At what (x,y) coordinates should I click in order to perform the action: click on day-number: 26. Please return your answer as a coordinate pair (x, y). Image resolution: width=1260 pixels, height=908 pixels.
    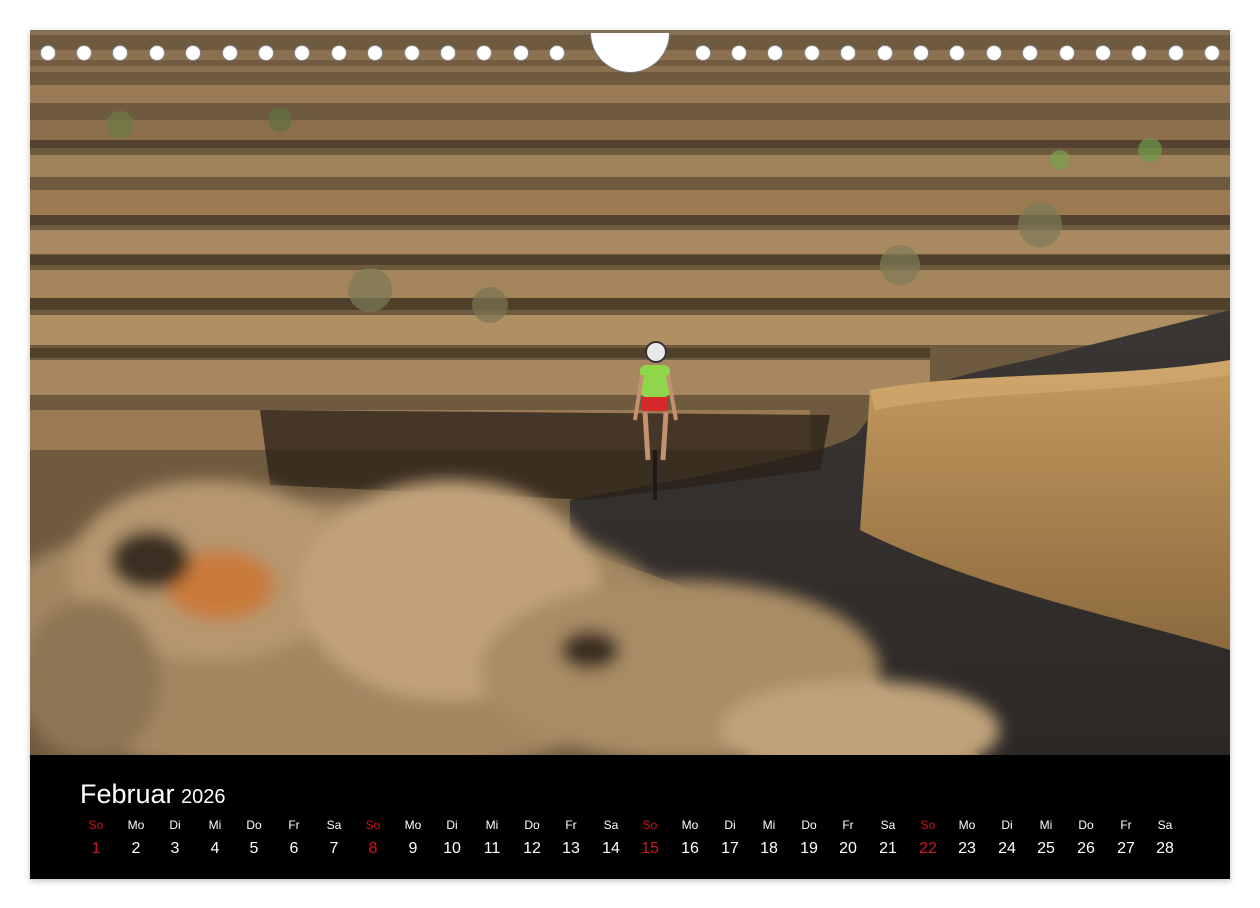
    Looking at the image, I should click on (1086, 848).